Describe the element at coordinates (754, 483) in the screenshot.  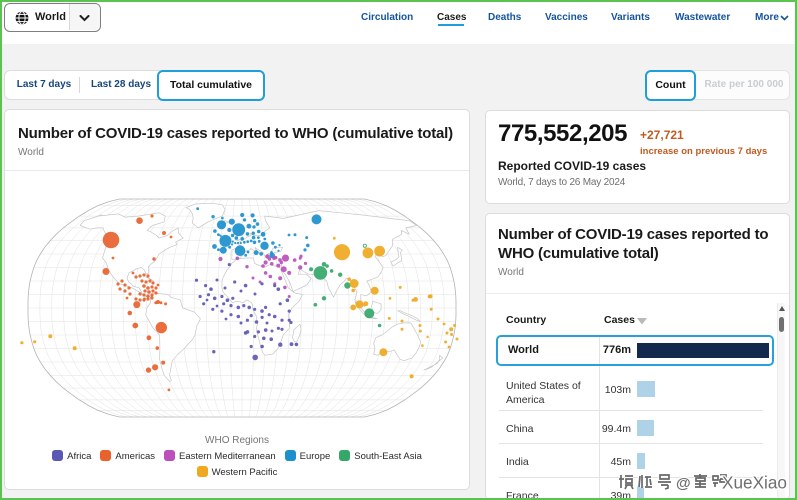
I see `svg-text: XueXiao` at that location.